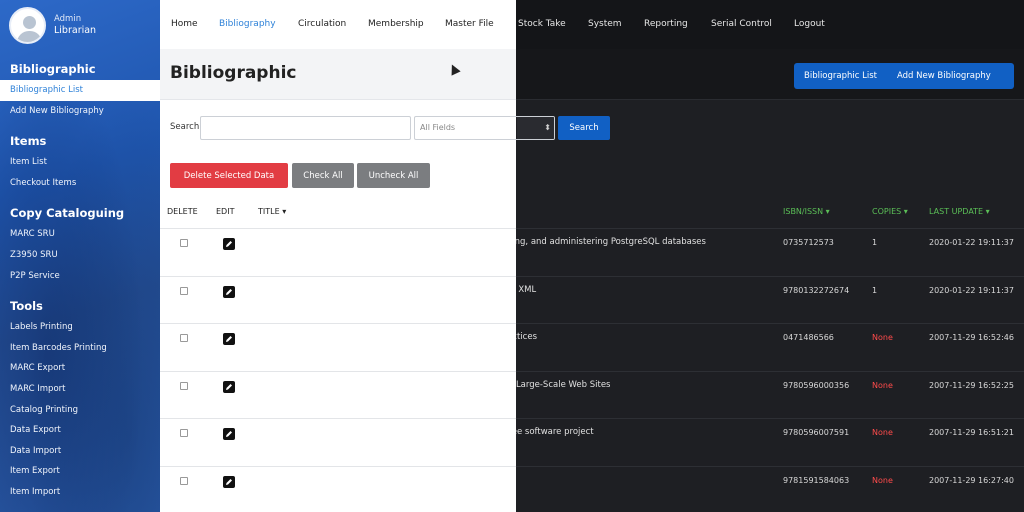 This screenshot has height=512, width=1024. Describe the element at coordinates (959, 211) in the screenshot. I see `header-last-update: LAST UPDATE ▾` at that location.